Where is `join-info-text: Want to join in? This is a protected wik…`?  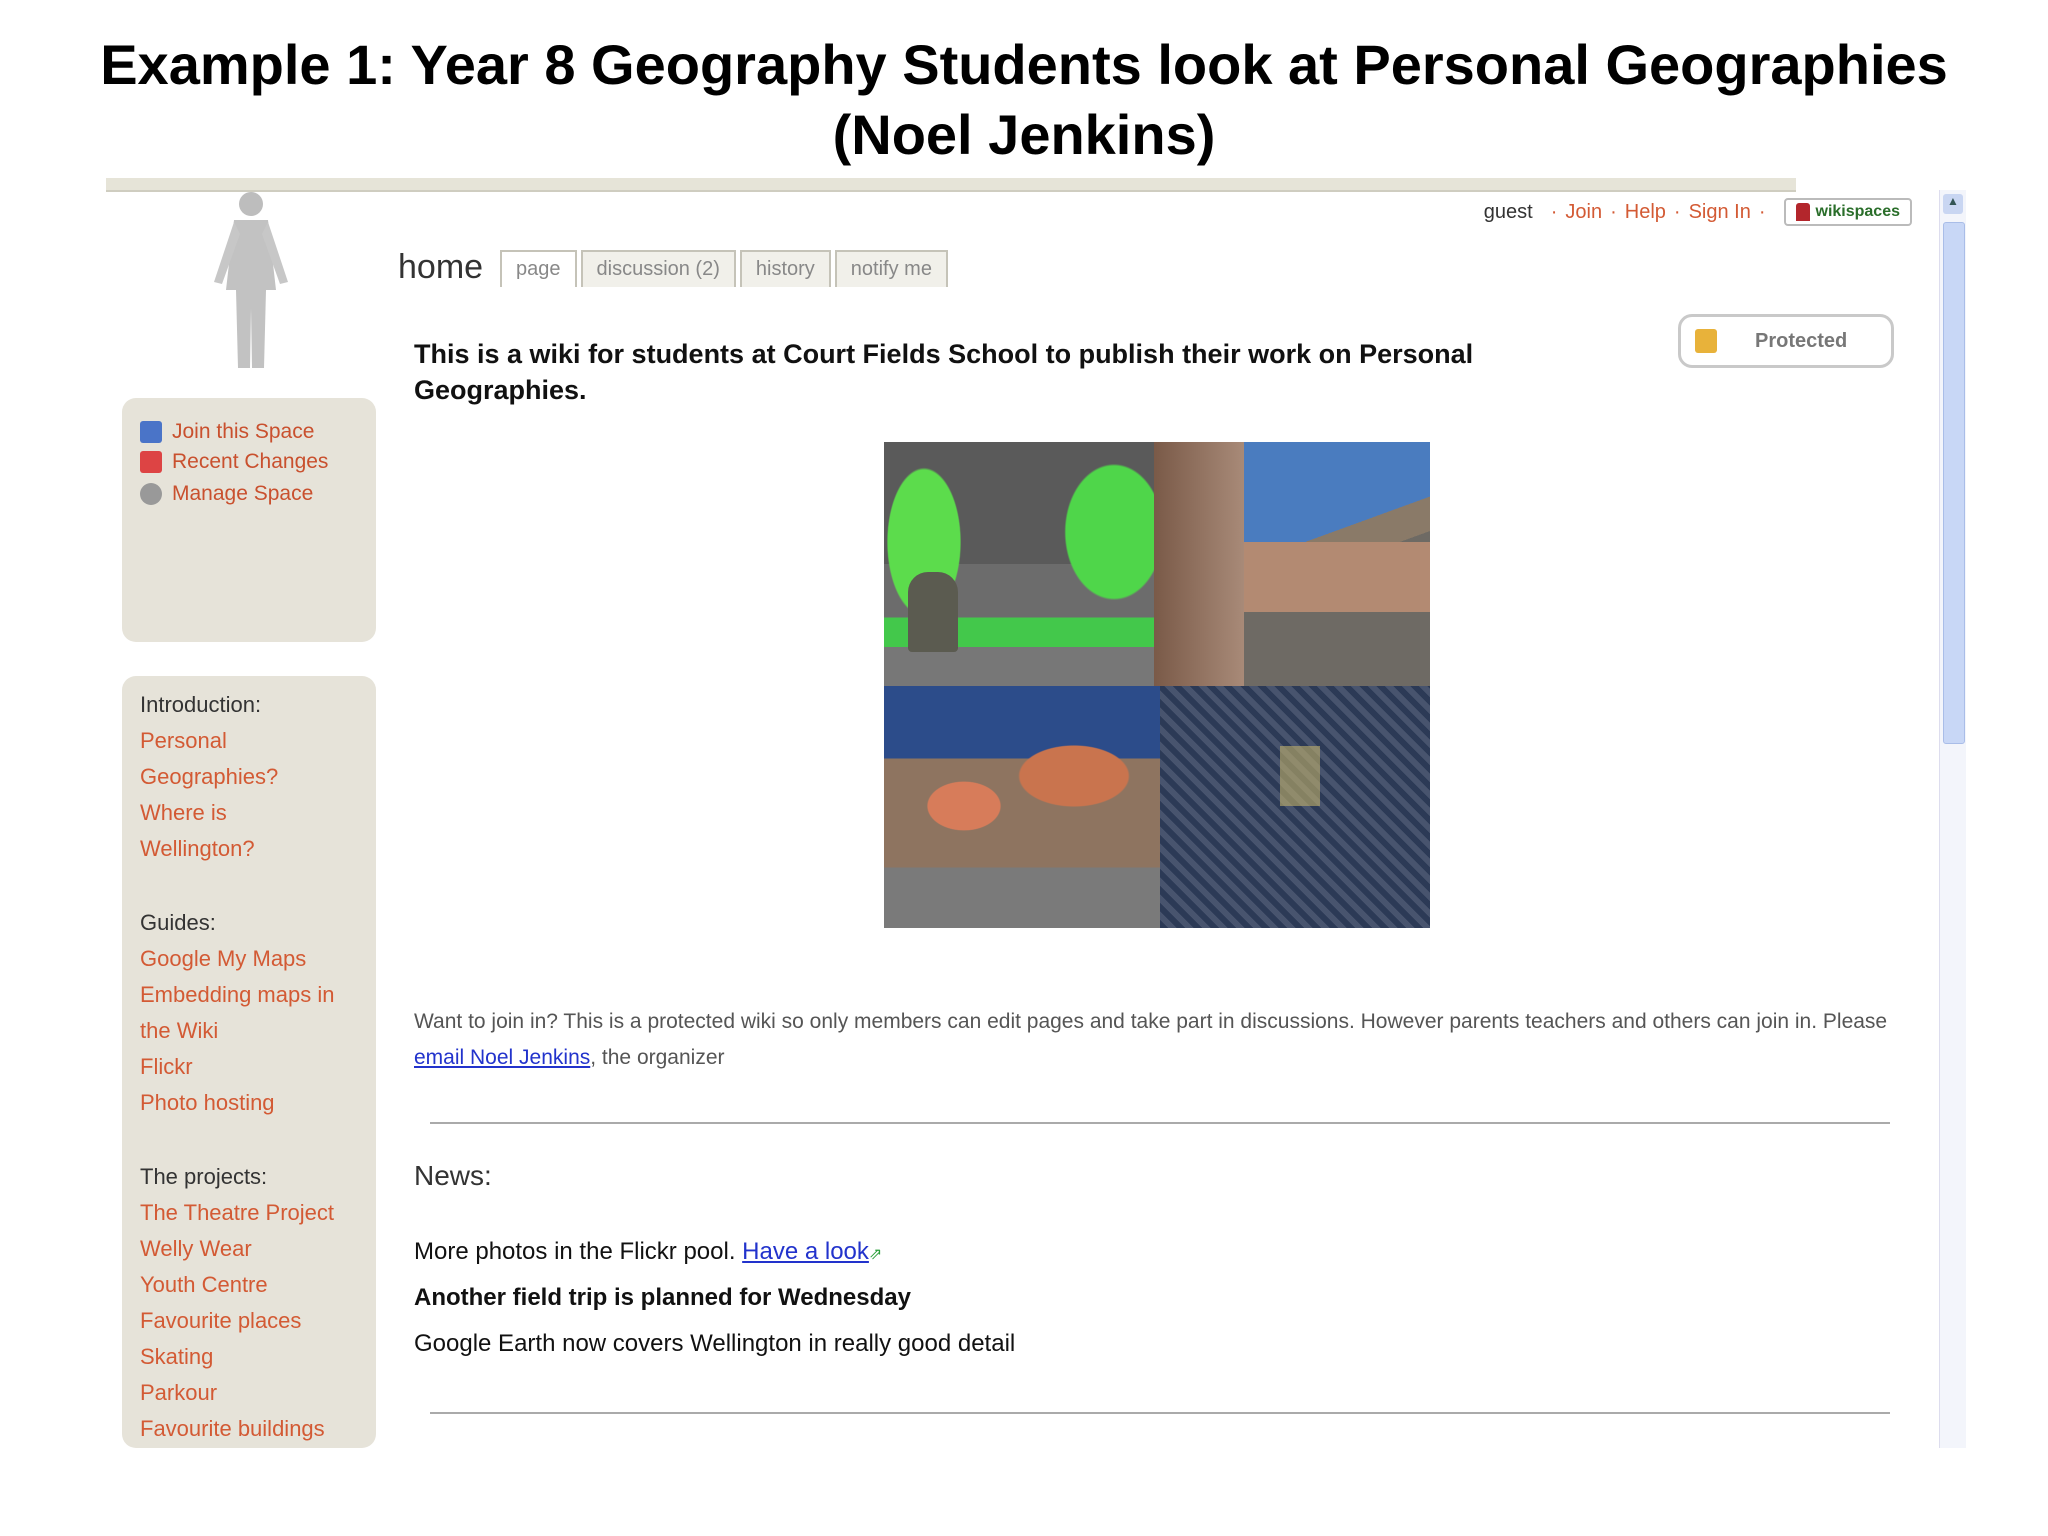 join-info-text: Want to join in? This is a protected wik… is located at coordinates (1151, 1039).